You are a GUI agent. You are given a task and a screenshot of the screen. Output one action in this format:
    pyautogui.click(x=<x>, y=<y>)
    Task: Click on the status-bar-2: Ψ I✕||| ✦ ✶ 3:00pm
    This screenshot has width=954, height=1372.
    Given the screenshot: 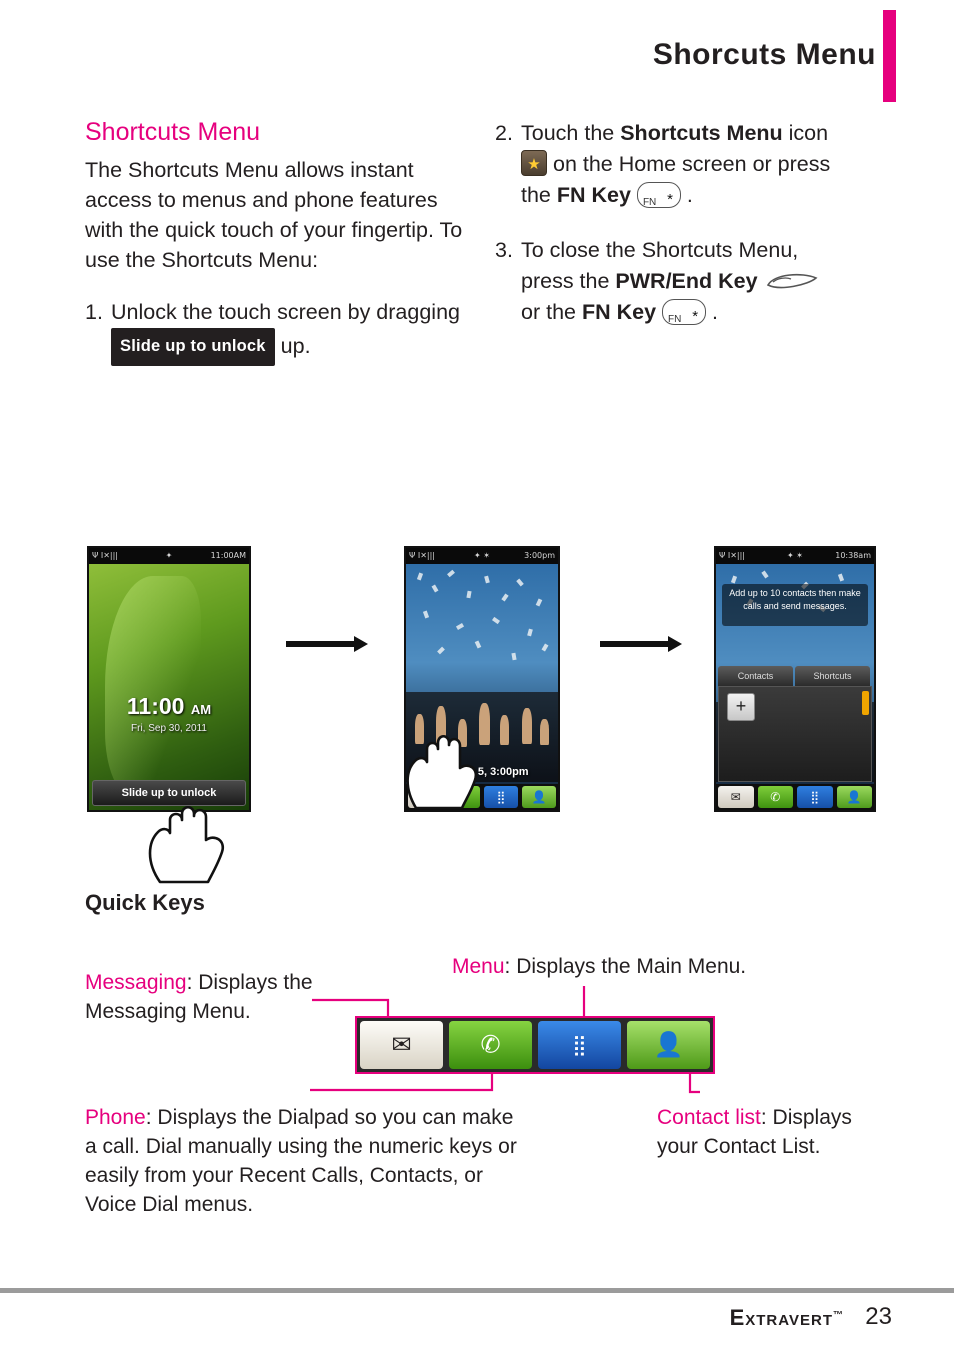 What is the action you would take?
    pyautogui.click(x=482, y=556)
    